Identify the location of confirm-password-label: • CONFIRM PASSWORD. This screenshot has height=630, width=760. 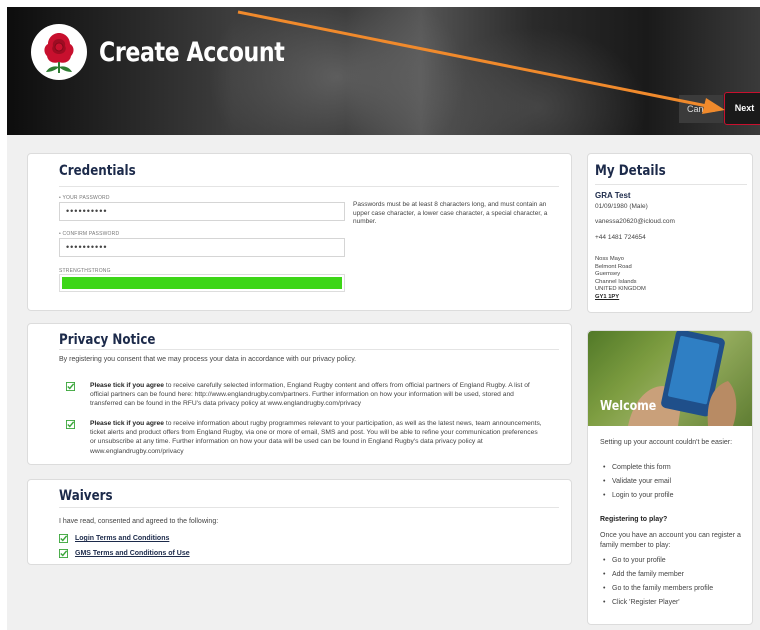
(89, 234).